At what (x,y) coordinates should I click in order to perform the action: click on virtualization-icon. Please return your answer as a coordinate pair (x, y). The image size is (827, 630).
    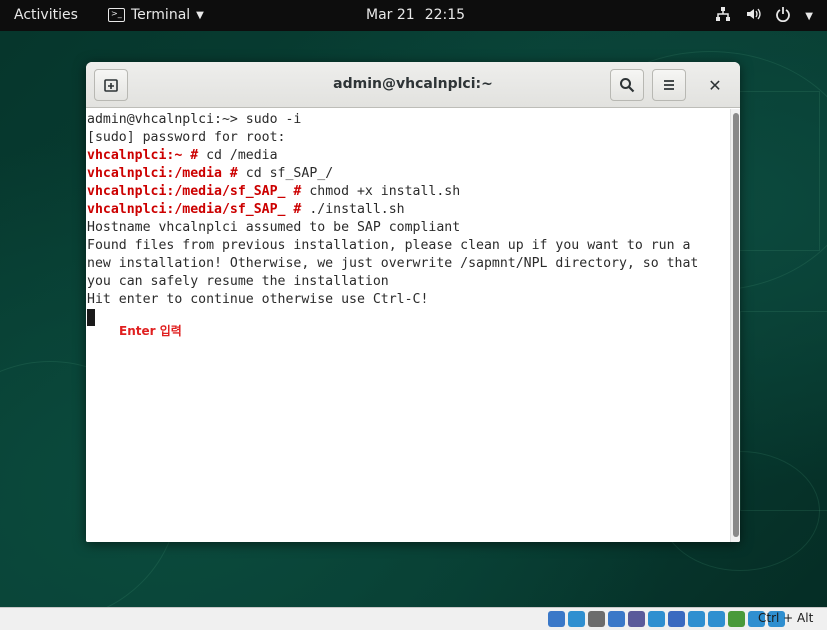
    Looking at the image, I should click on (736, 619).